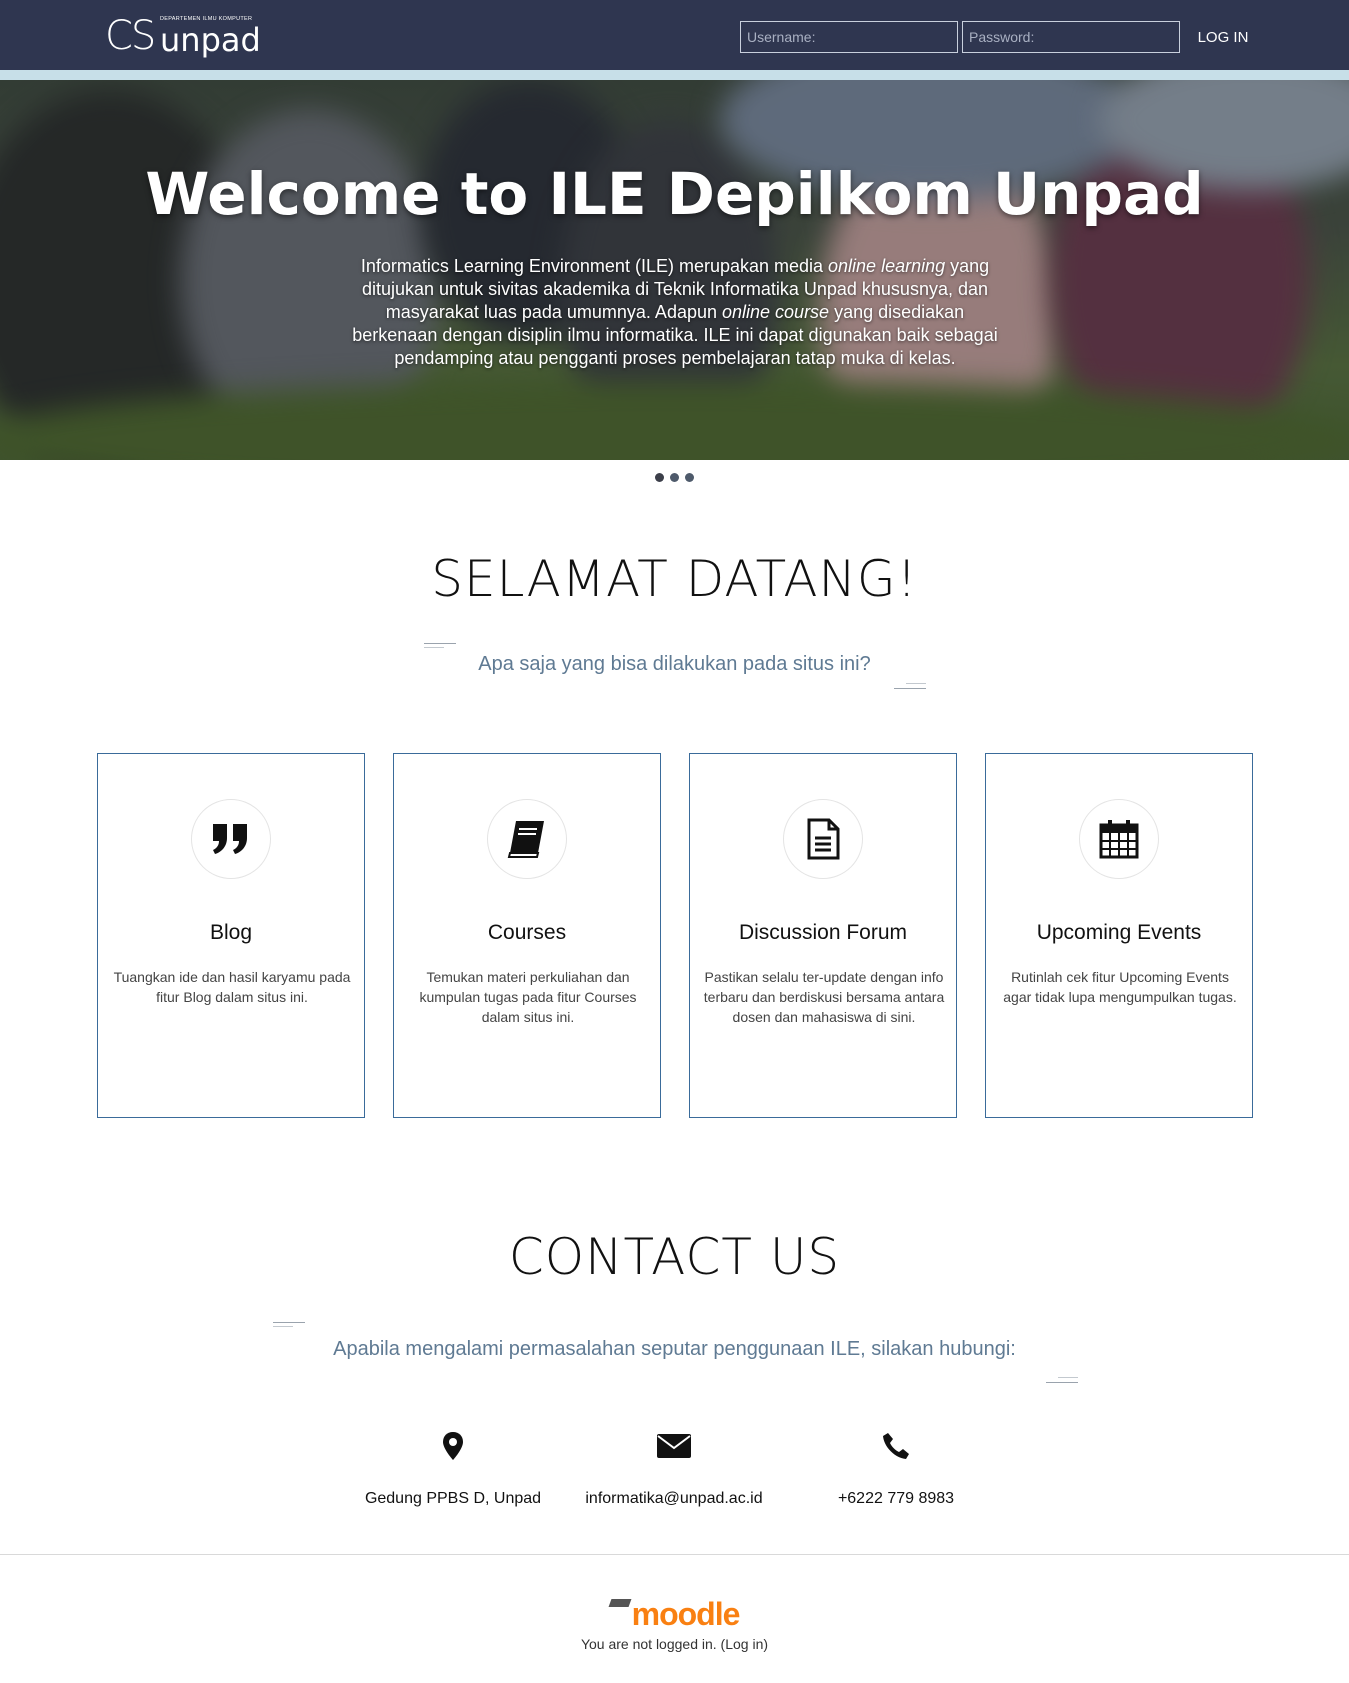  What do you see at coordinates (823, 932) in the screenshot?
I see `feature-title: Discussion Forum` at bounding box center [823, 932].